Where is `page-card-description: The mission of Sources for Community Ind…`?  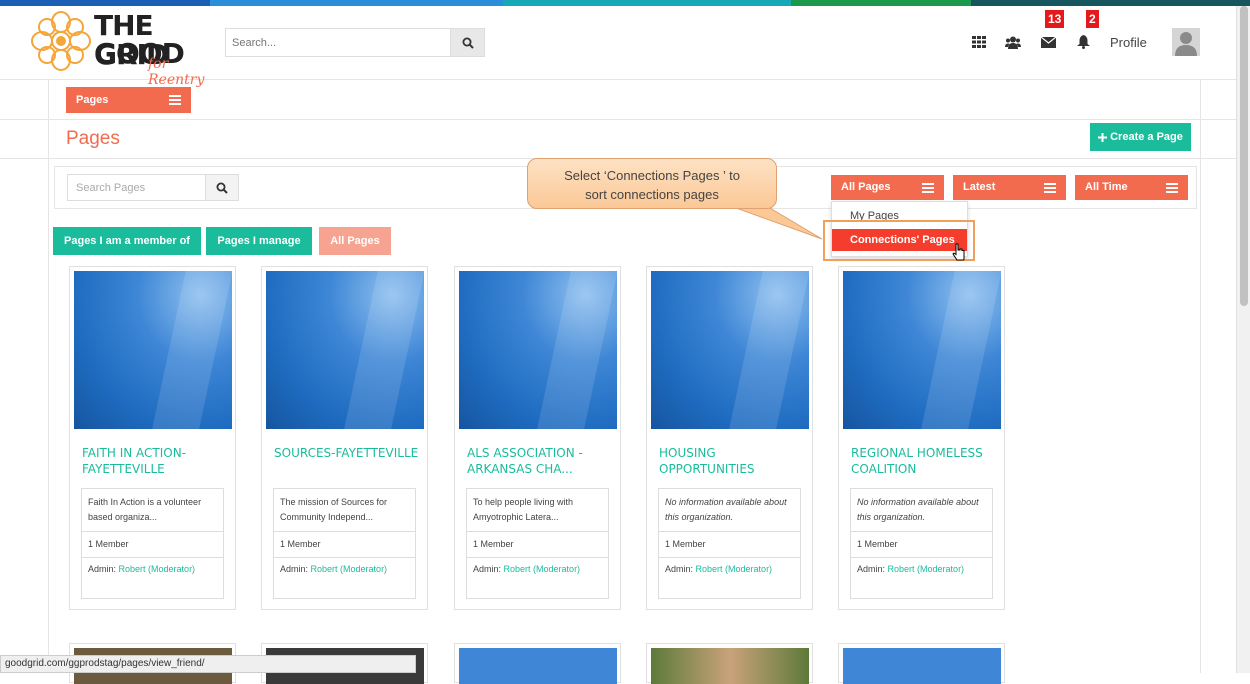 page-card-description: The mission of Sources for Community Ind… is located at coordinates (334, 509).